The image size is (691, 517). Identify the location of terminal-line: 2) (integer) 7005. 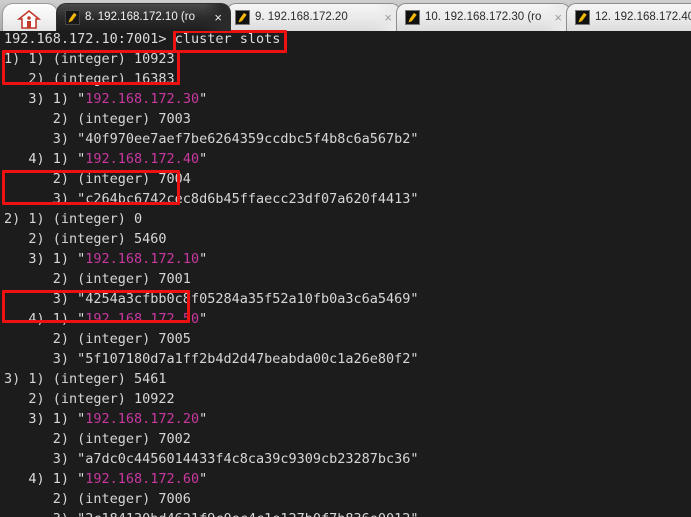
(97, 339).